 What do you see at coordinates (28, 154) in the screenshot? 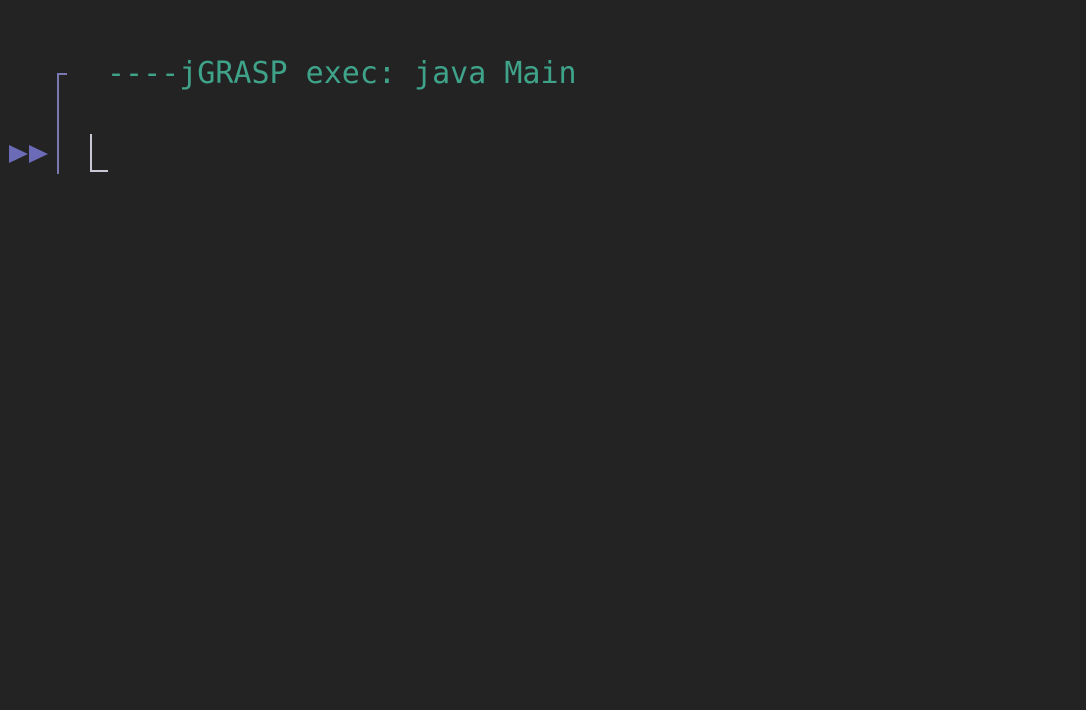
I see `run-arrow-icon` at bounding box center [28, 154].